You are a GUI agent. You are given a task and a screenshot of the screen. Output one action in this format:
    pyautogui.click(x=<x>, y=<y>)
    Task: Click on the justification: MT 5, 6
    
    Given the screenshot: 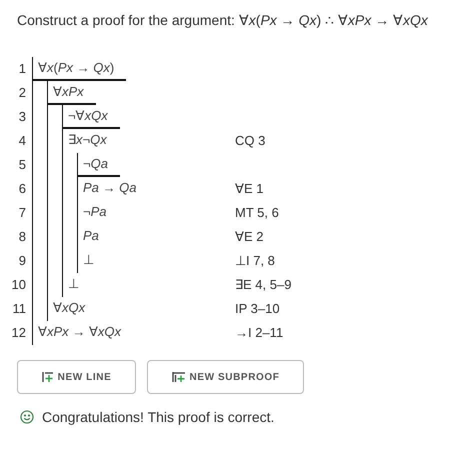 What is the action you would take?
    pyautogui.click(x=257, y=213)
    